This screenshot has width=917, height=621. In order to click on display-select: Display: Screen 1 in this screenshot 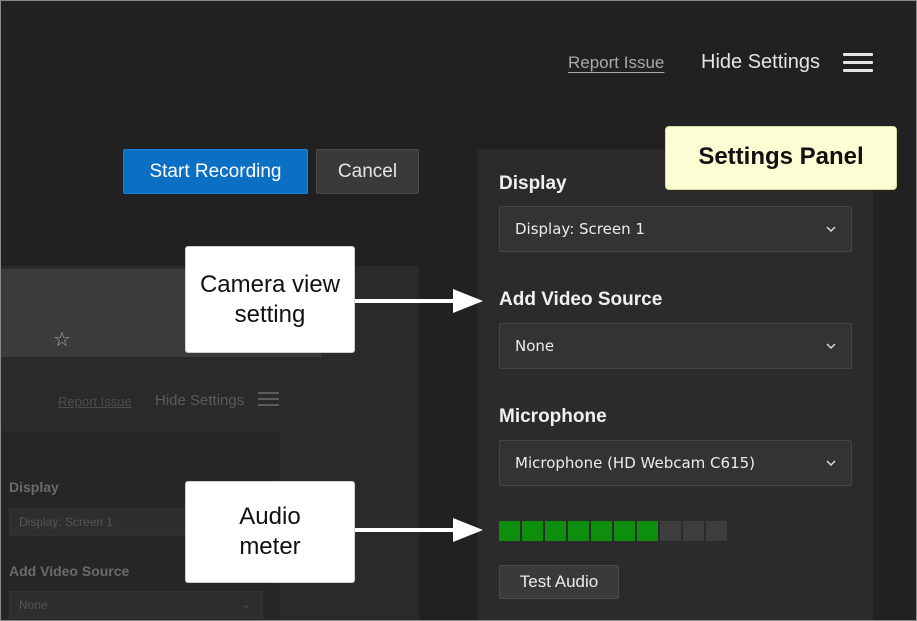, I will do `click(675, 229)`.